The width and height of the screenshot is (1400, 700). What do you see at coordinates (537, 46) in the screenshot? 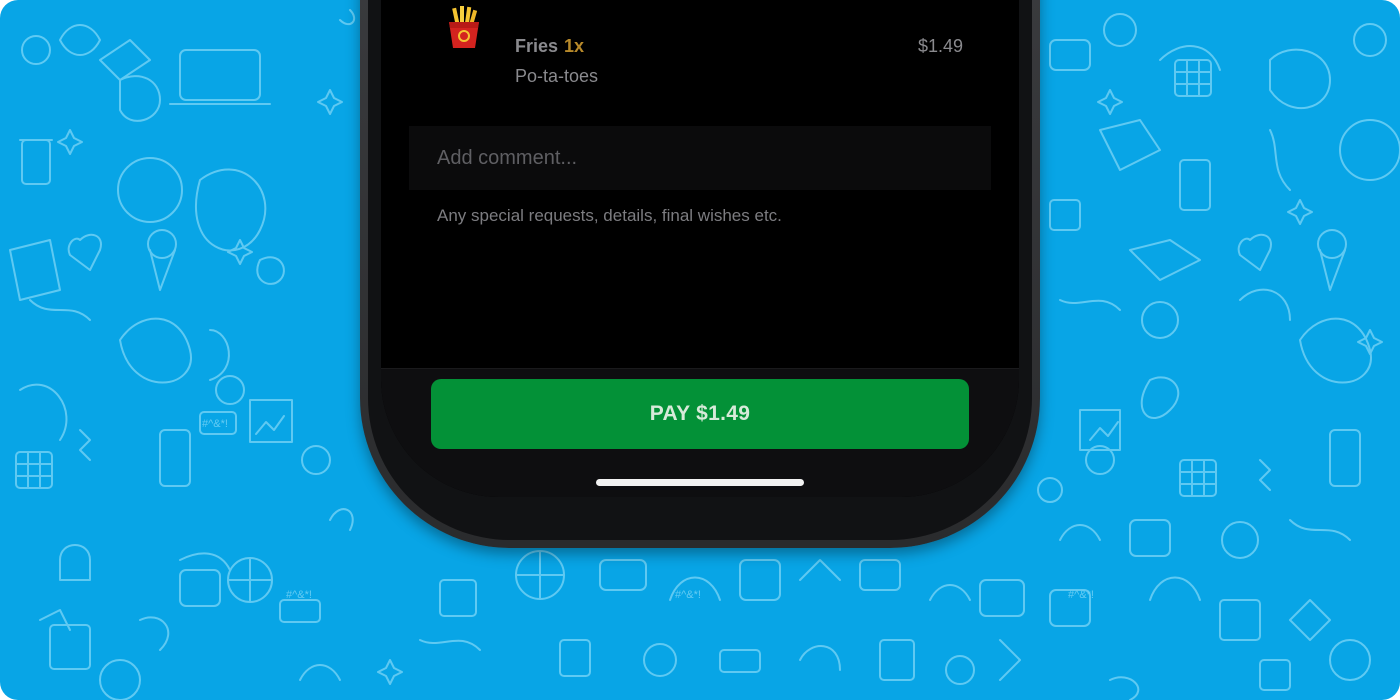
I see `item-name-text: Fries` at bounding box center [537, 46].